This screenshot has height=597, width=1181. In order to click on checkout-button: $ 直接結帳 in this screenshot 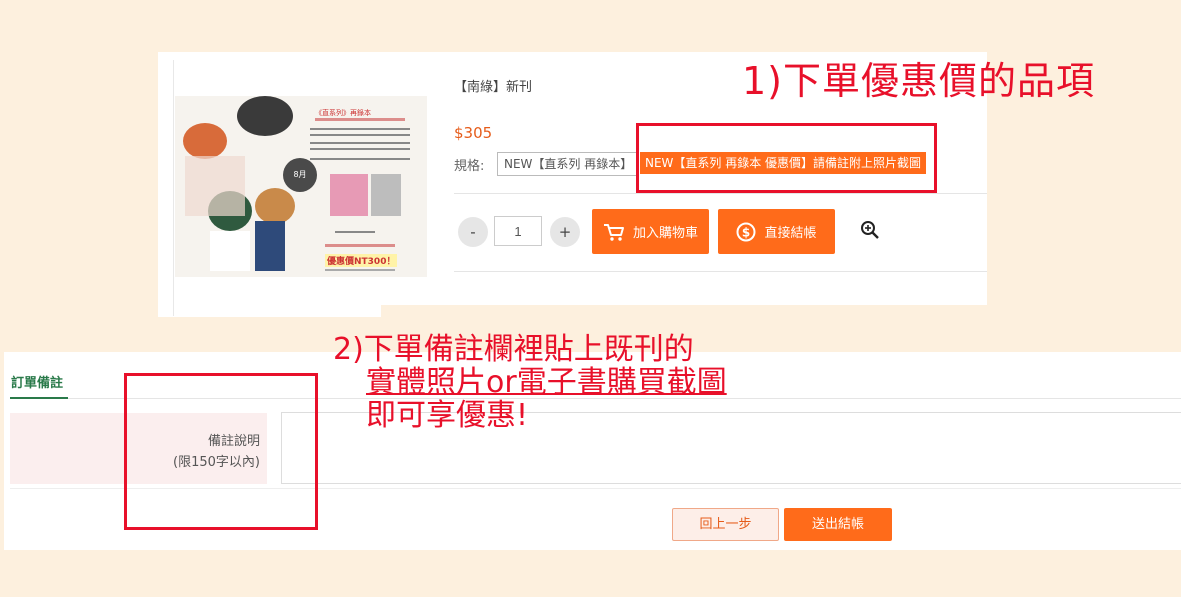, I will do `click(776, 231)`.